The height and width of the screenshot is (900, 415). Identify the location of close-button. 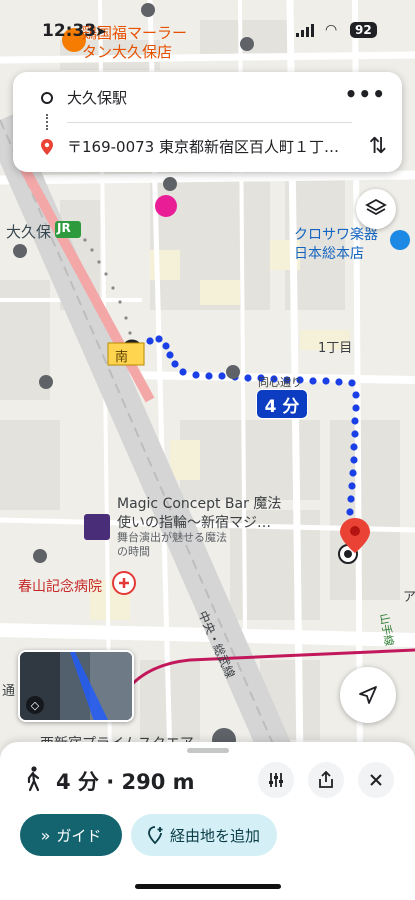
(376, 780).